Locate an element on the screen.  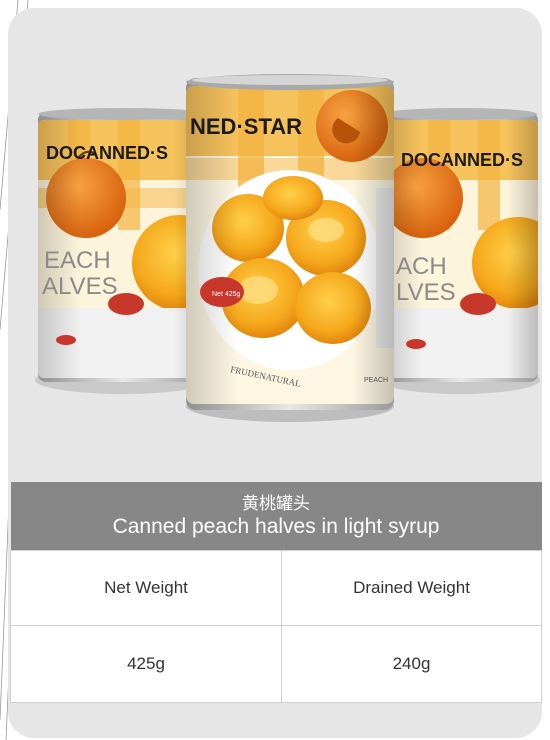
right-can-label-1: ACH is located at coordinates (421, 266).